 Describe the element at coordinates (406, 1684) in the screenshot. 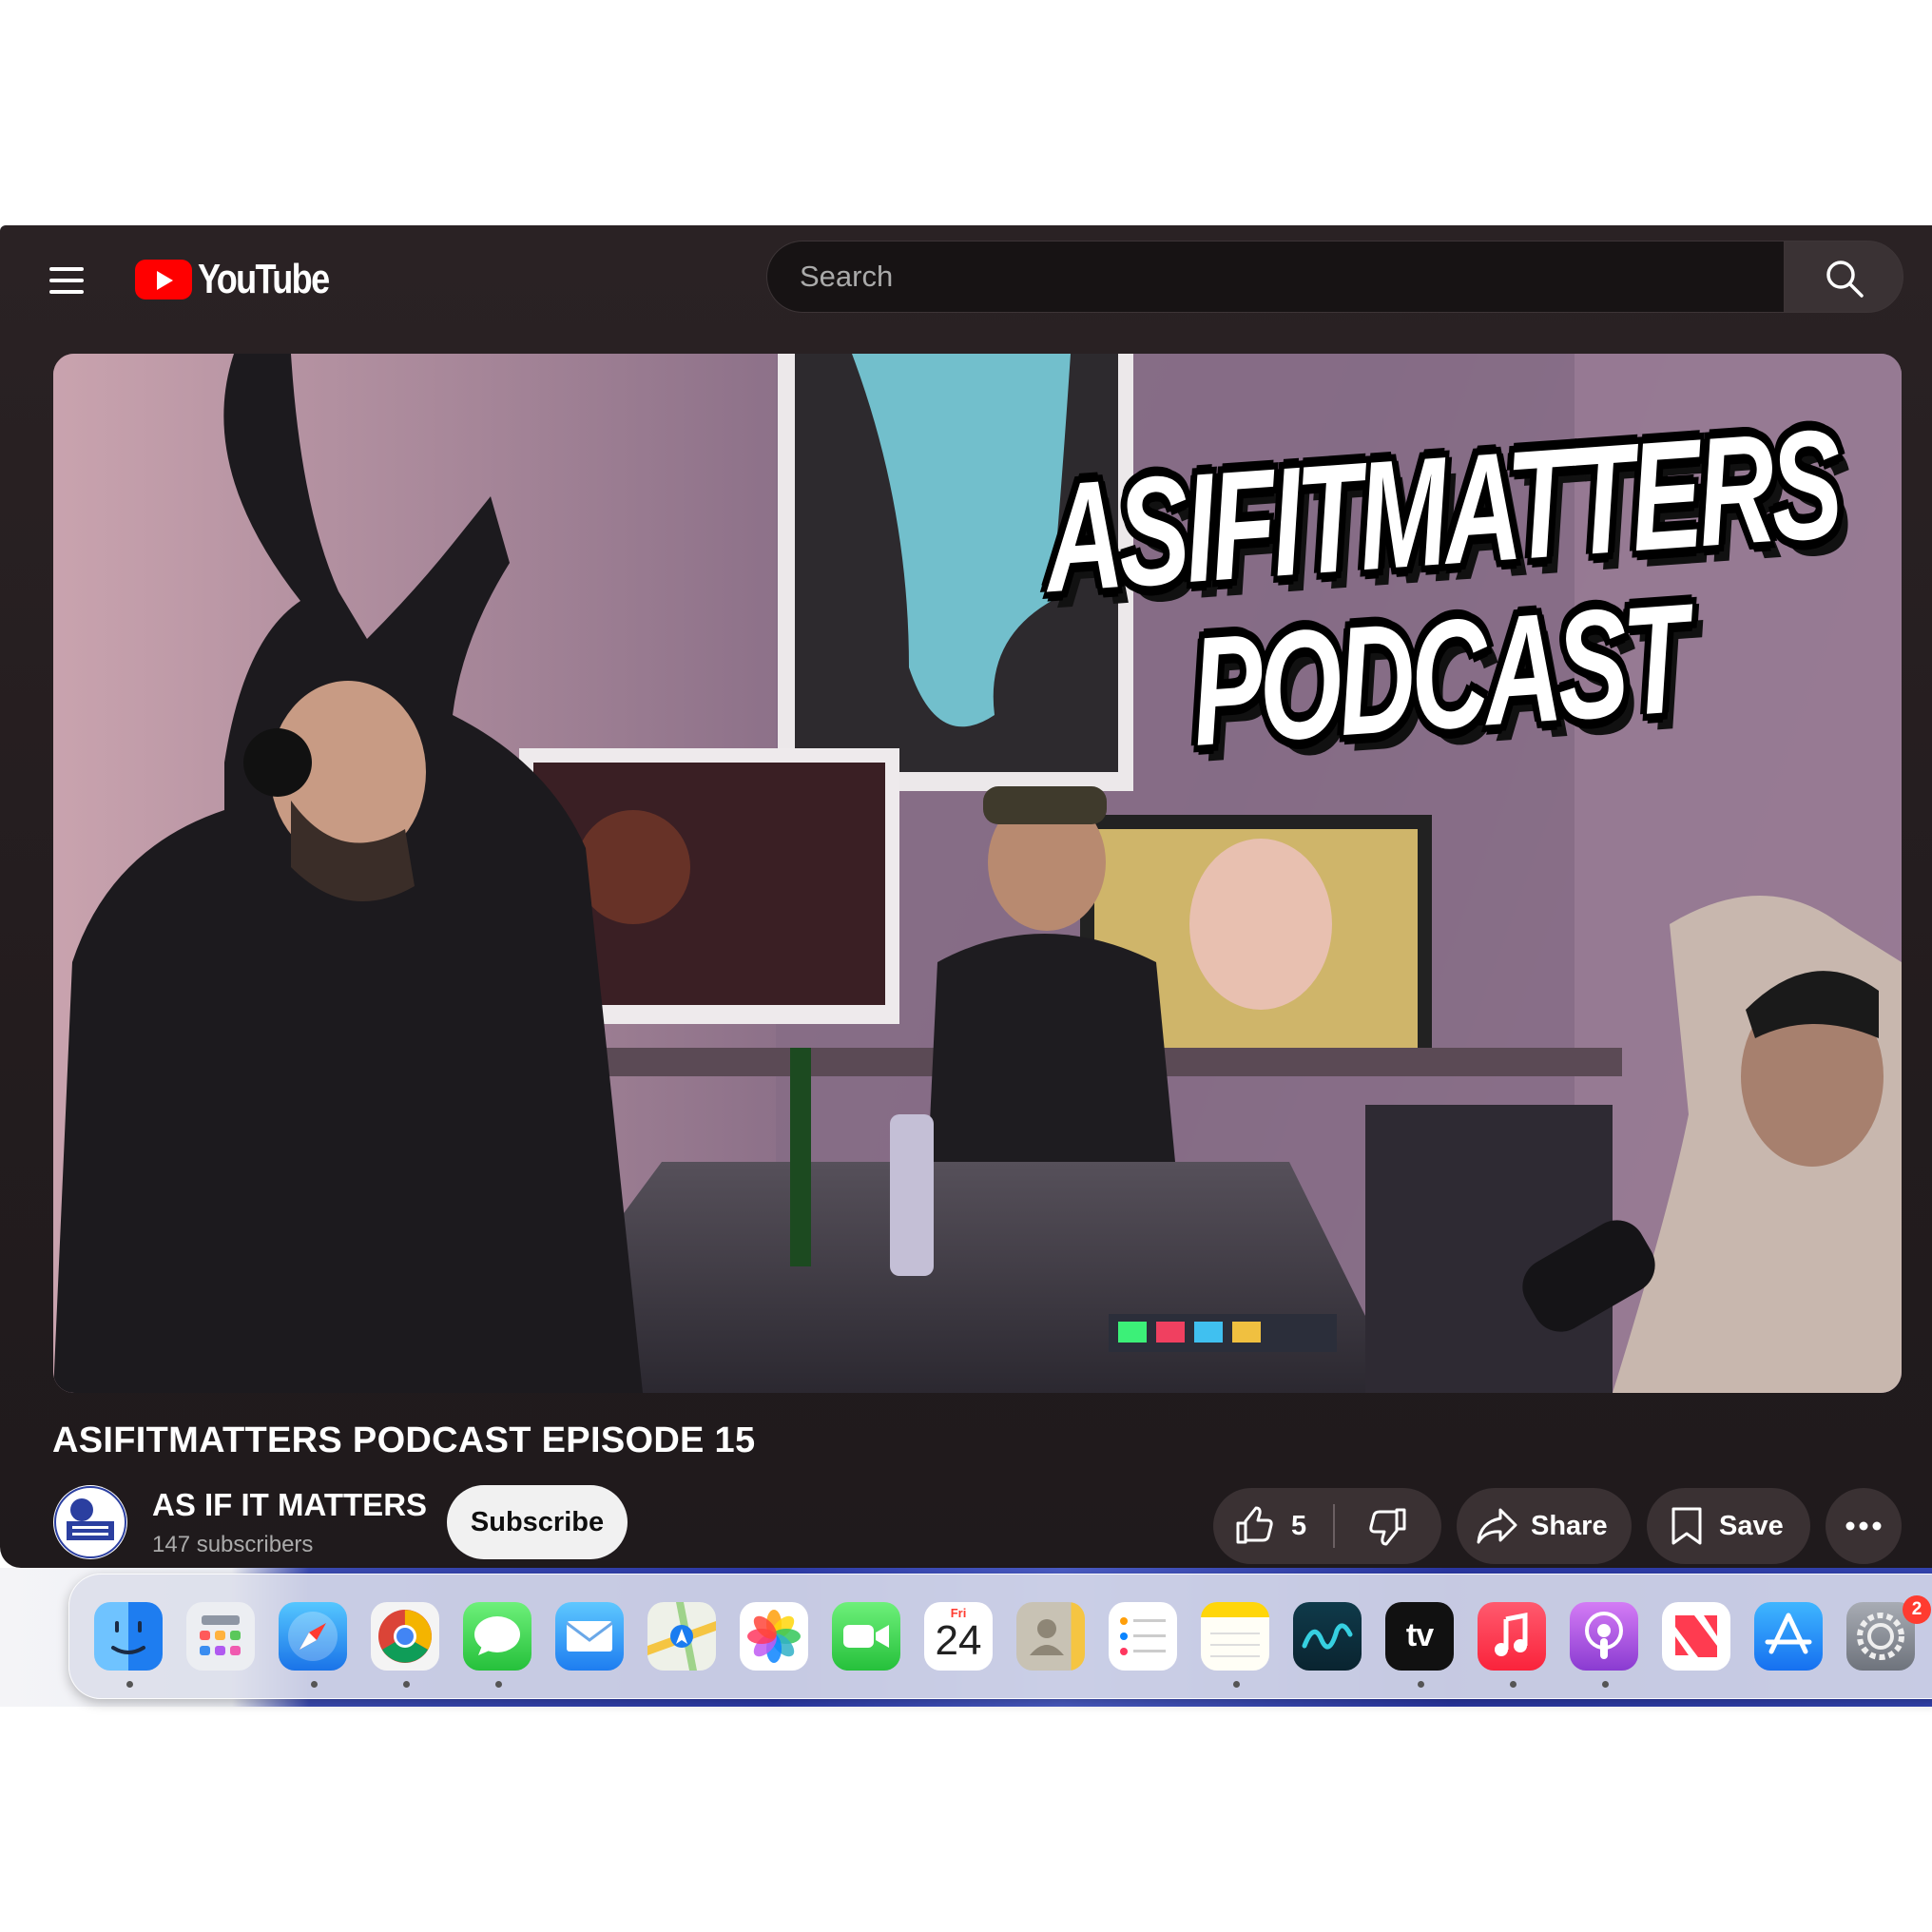

I see `chrome-running-dot` at that location.